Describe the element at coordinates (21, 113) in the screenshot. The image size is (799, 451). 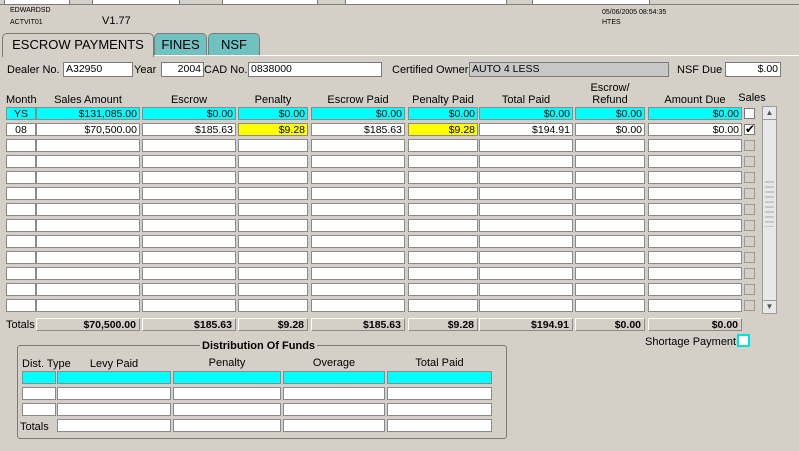
I see `grid-cell-month: YS` at that location.